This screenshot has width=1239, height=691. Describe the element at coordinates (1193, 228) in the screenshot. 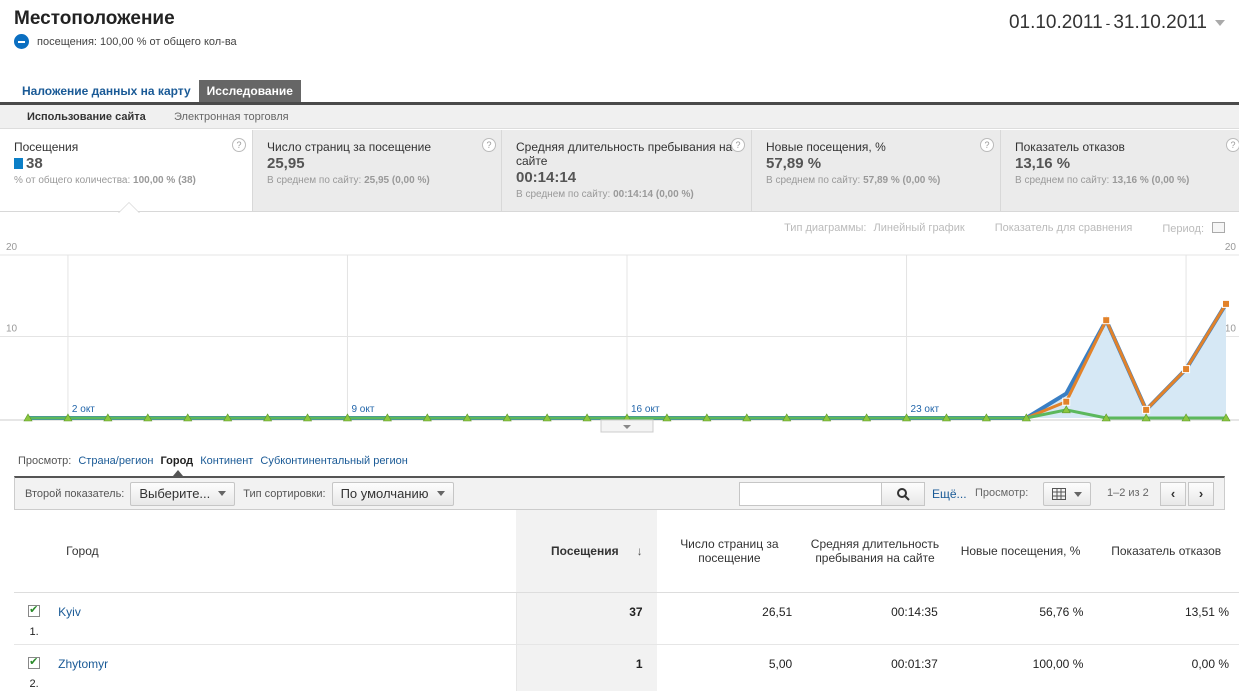

I see `period-control: Период:` at that location.